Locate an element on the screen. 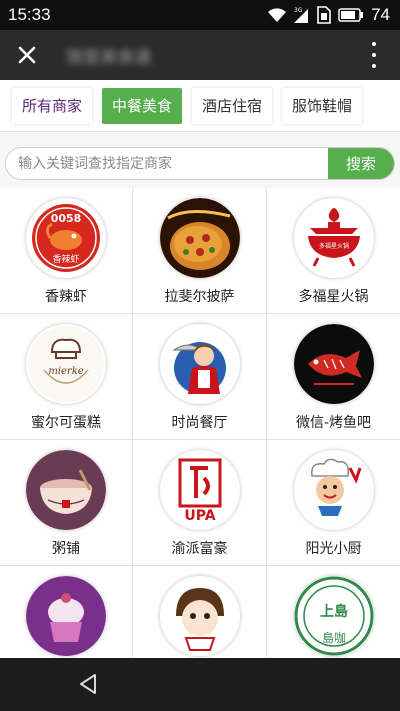 This screenshot has width=400, height=711. sim-icon is located at coordinates (324, 15).